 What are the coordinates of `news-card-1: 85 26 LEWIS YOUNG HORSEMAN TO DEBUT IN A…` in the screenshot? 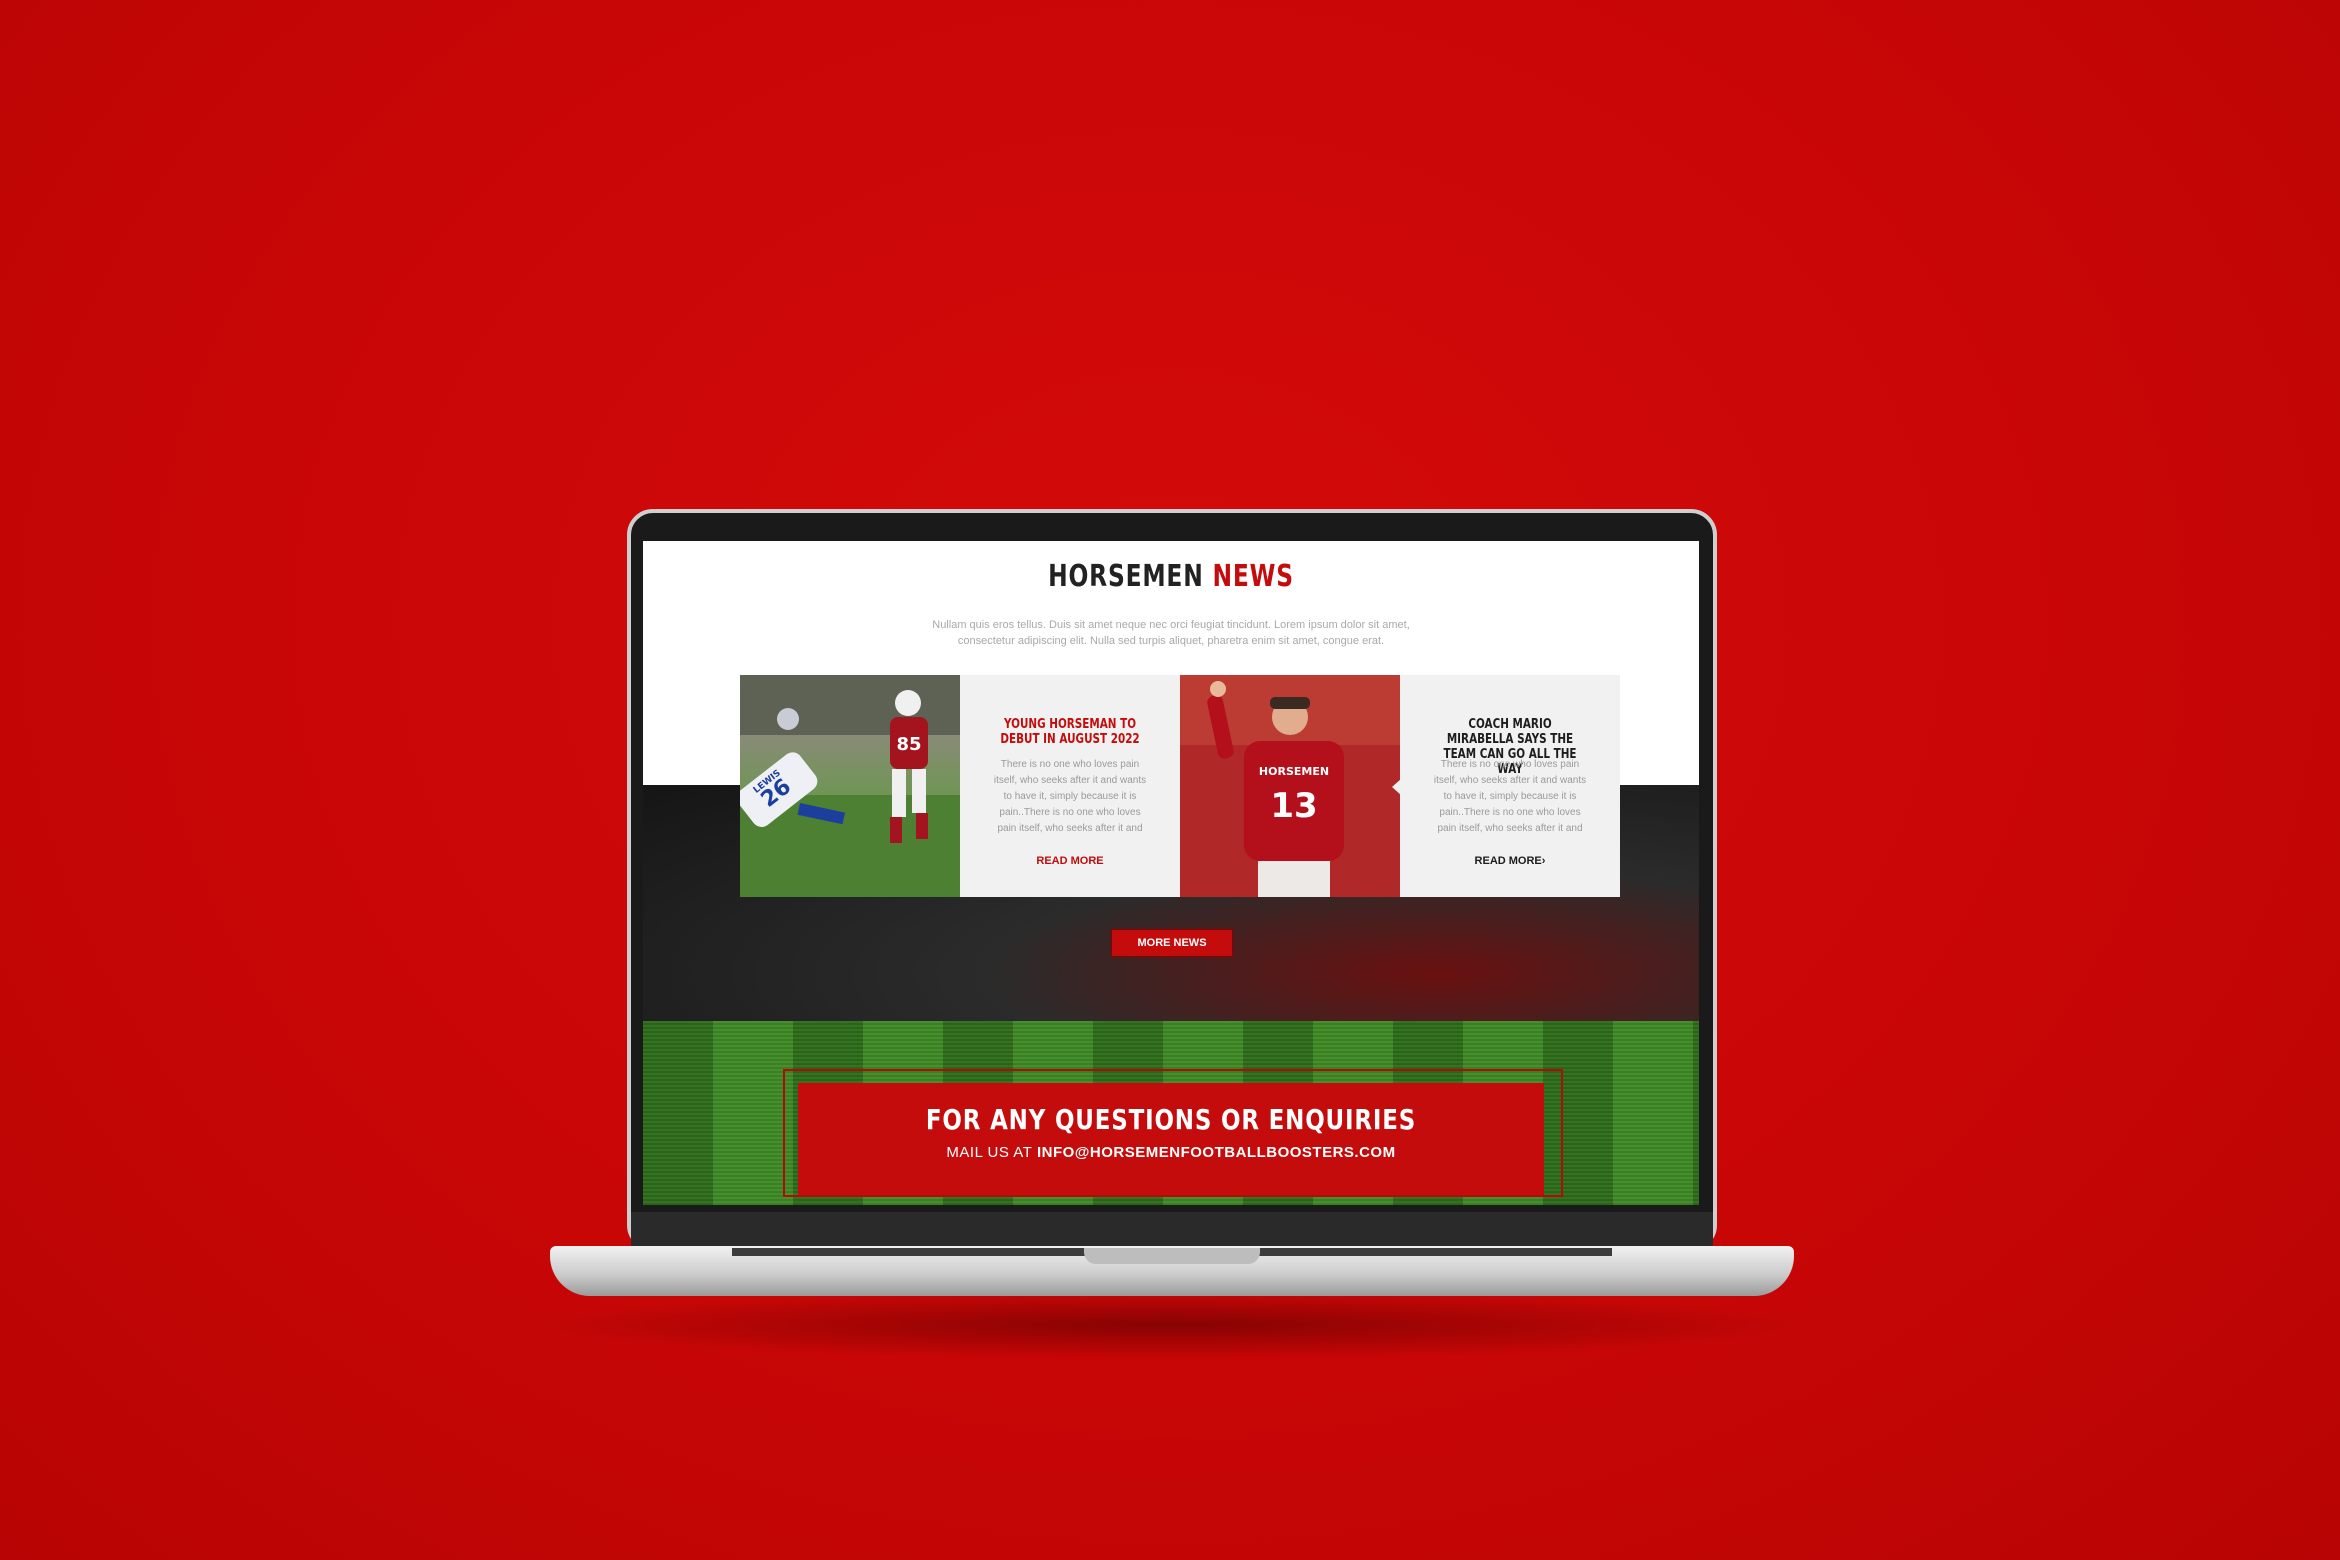 It's located at (960, 786).